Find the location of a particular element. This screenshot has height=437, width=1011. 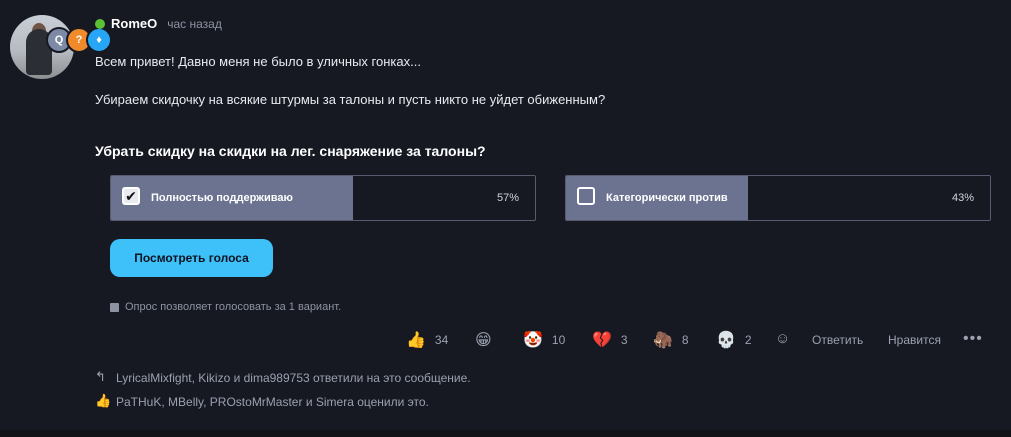

view-votes-button: Посмотреть голоса is located at coordinates (191, 258).